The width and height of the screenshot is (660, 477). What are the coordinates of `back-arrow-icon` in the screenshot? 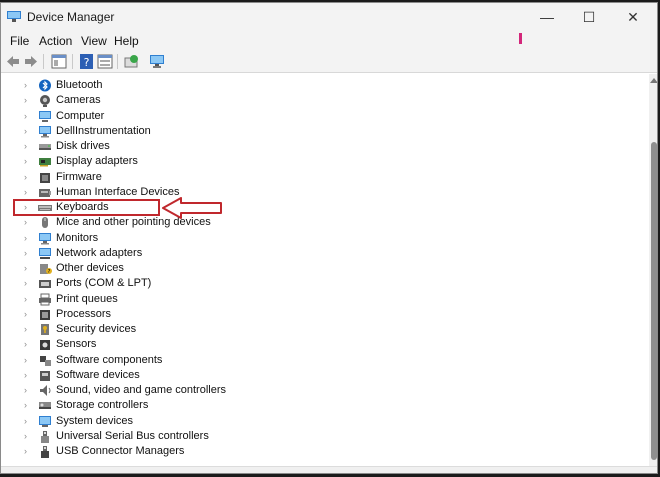 It's located at (13, 61).